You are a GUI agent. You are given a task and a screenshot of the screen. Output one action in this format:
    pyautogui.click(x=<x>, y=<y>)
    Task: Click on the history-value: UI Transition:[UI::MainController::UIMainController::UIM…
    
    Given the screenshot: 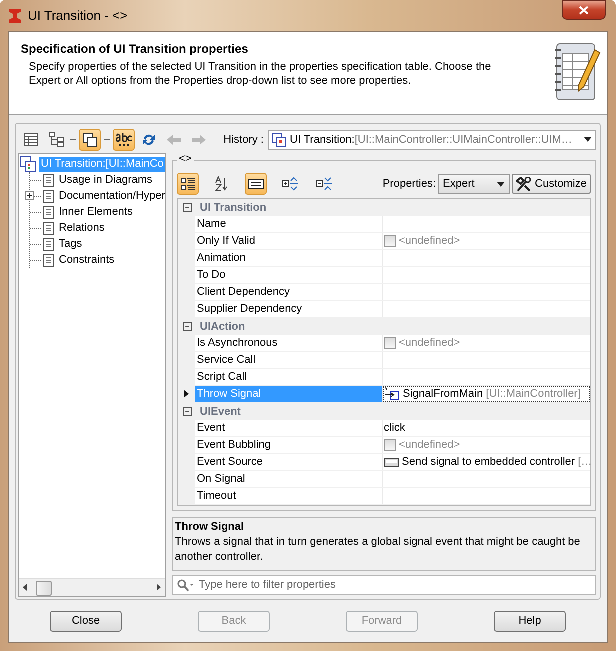 What is the action you would take?
    pyautogui.click(x=431, y=140)
    